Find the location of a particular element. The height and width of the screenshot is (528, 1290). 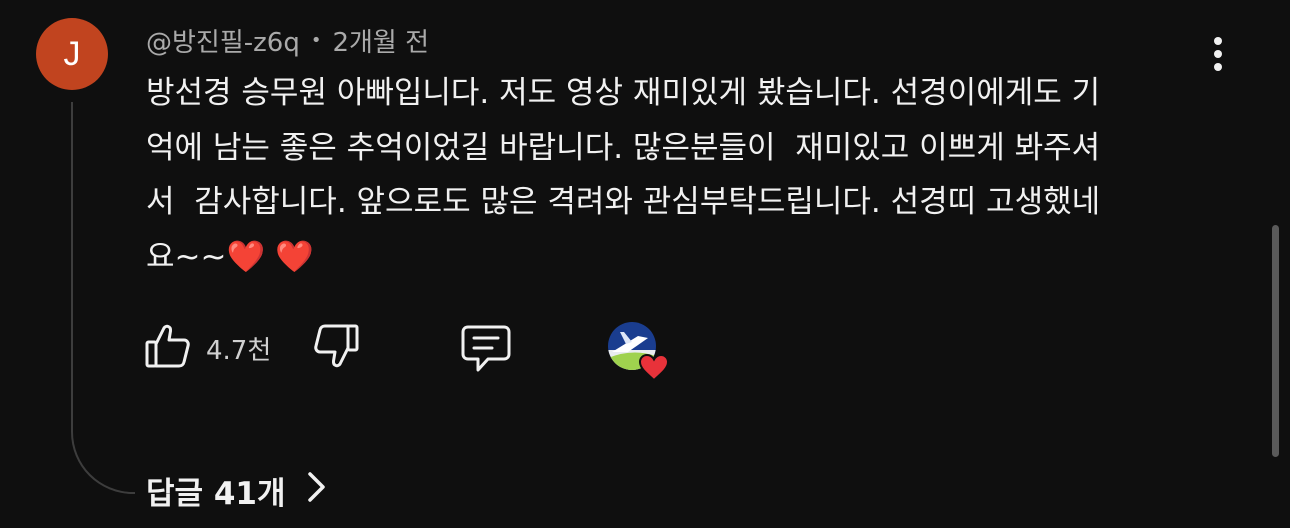

creator-heart-icon is located at coordinates (654, 367).